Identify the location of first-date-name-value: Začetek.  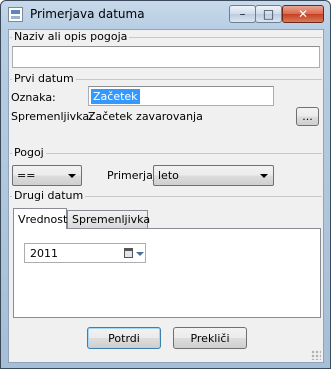
(115, 96).